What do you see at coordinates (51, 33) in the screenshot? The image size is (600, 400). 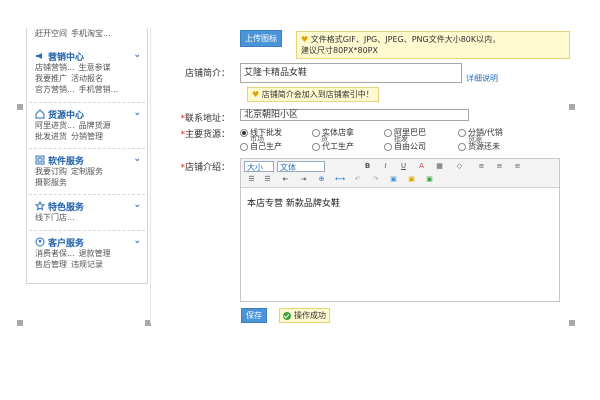 I see `sidebar-link: 赶开空间` at bounding box center [51, 33].